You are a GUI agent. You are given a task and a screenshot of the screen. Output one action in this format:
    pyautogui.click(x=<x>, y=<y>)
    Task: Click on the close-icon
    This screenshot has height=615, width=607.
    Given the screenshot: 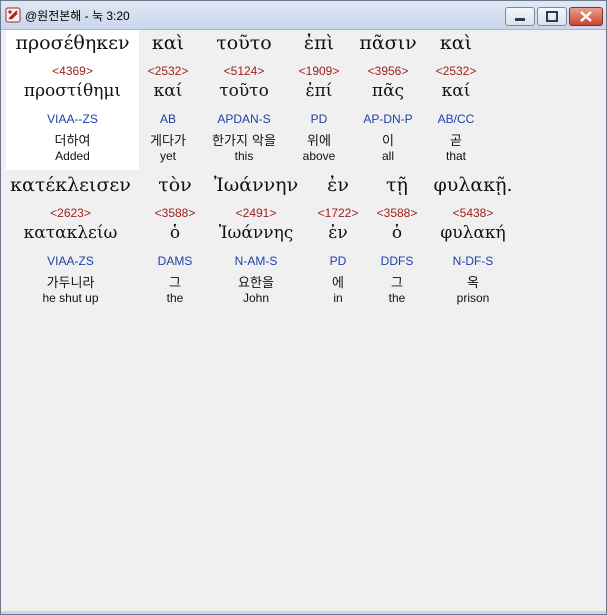 What is the action you would take?
    pyautogui.click(x=586, y=16)
    